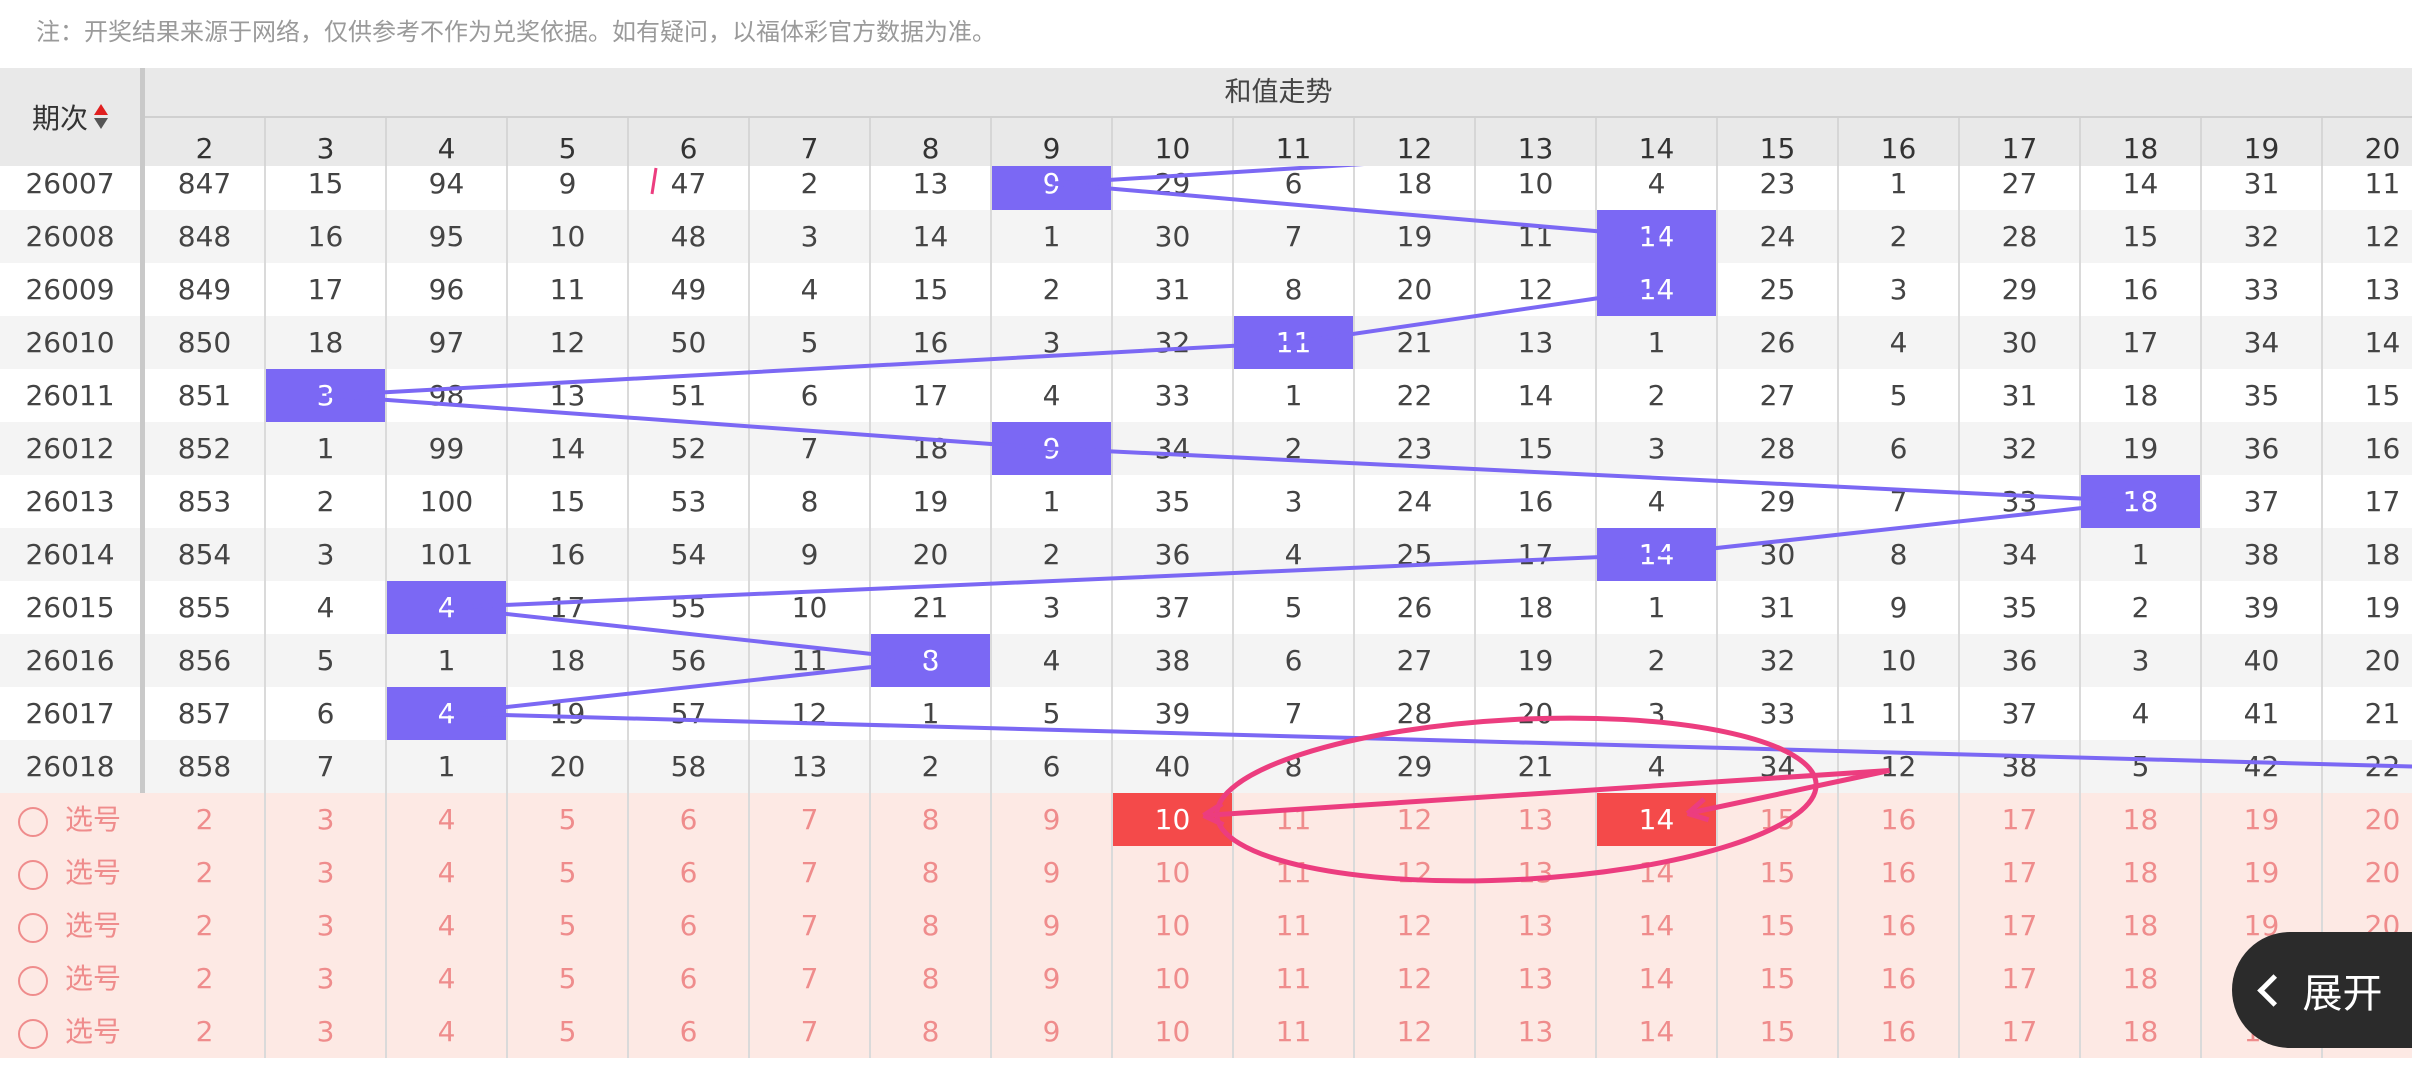  I want to click on value-cell: 33, so click(1173, 395).